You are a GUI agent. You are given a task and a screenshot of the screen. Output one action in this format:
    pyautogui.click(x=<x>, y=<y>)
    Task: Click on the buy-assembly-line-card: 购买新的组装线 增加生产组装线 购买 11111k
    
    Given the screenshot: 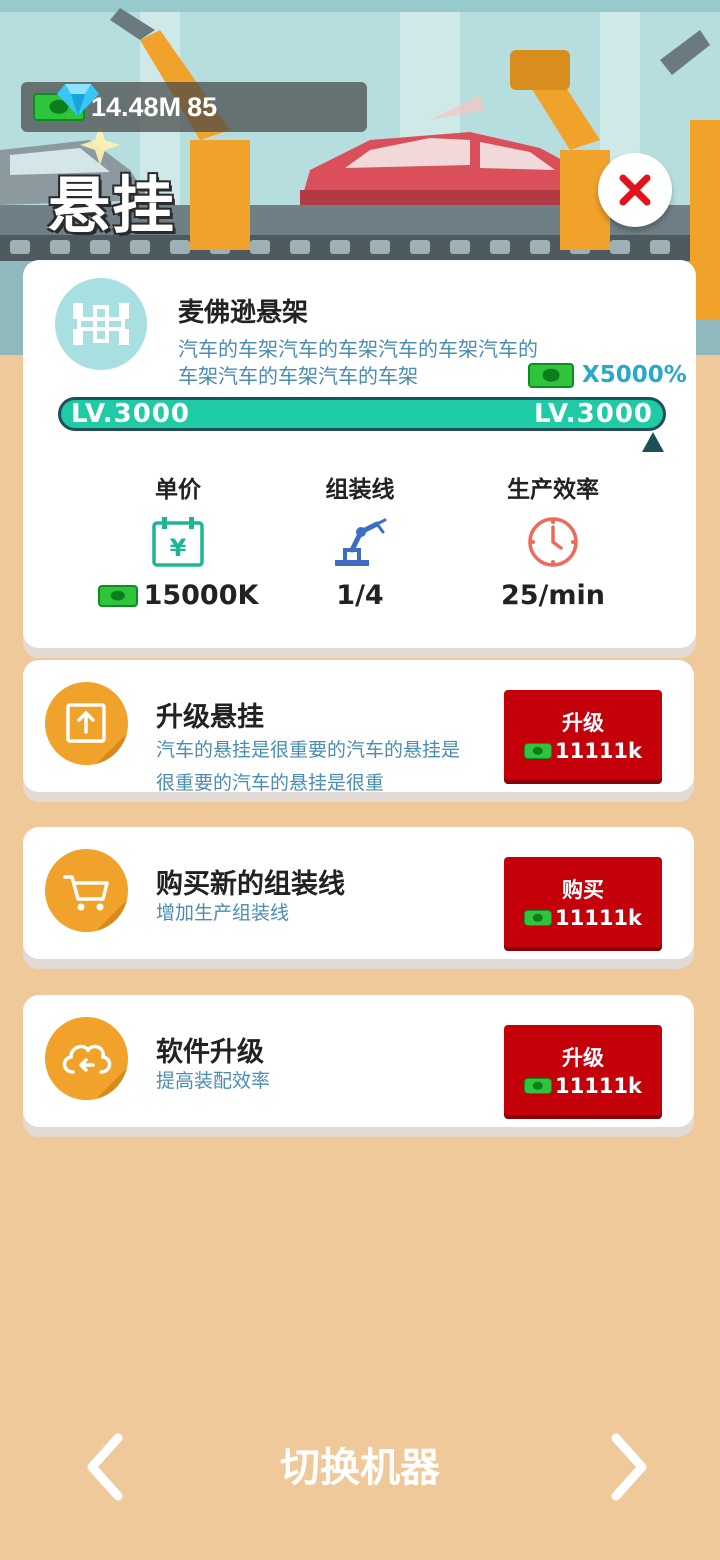 What is the action you would take?
    pyautogui.click(x=358, y=893)
    